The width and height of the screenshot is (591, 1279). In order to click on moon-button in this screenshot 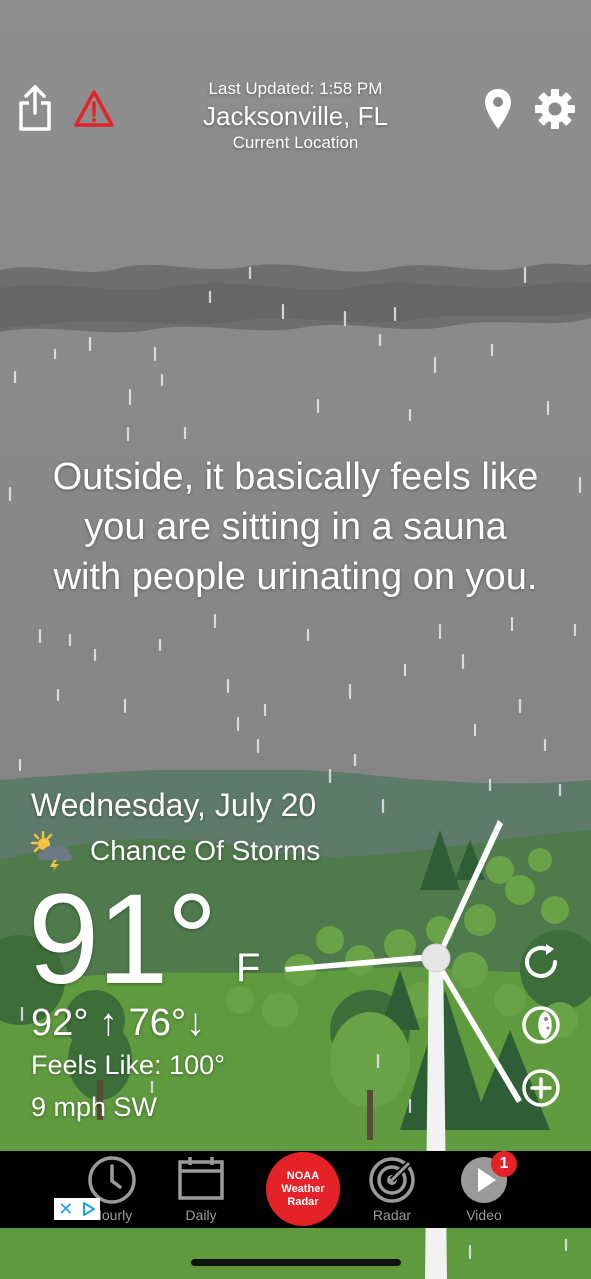, I will do `click(541, 1025)`.